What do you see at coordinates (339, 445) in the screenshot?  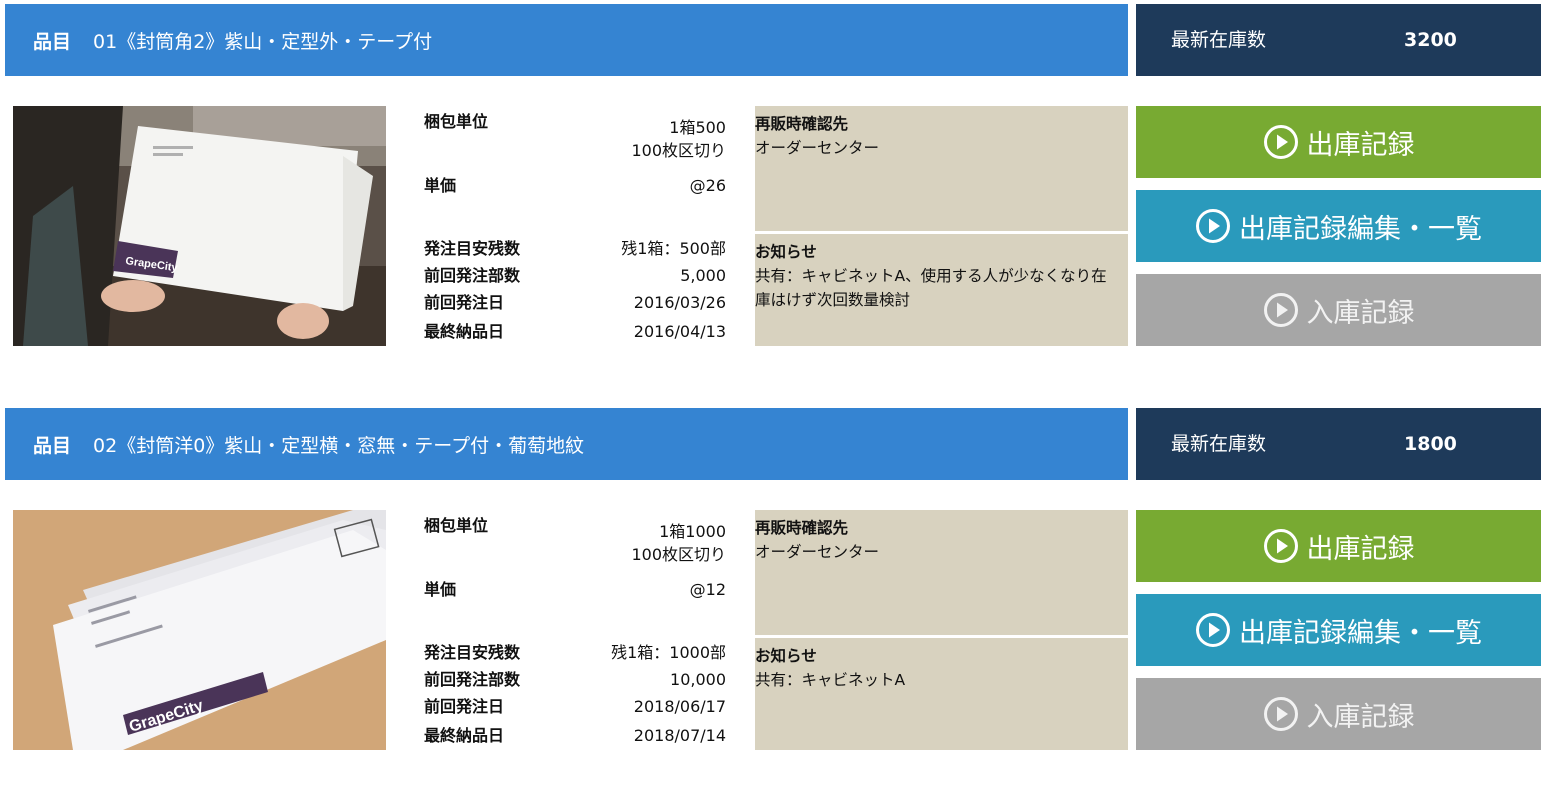 I see `product-title: 02《封筒洋0》紫山・定型横・窓無・テープ付・葡萄地紋` at bounding box center [339, 445].